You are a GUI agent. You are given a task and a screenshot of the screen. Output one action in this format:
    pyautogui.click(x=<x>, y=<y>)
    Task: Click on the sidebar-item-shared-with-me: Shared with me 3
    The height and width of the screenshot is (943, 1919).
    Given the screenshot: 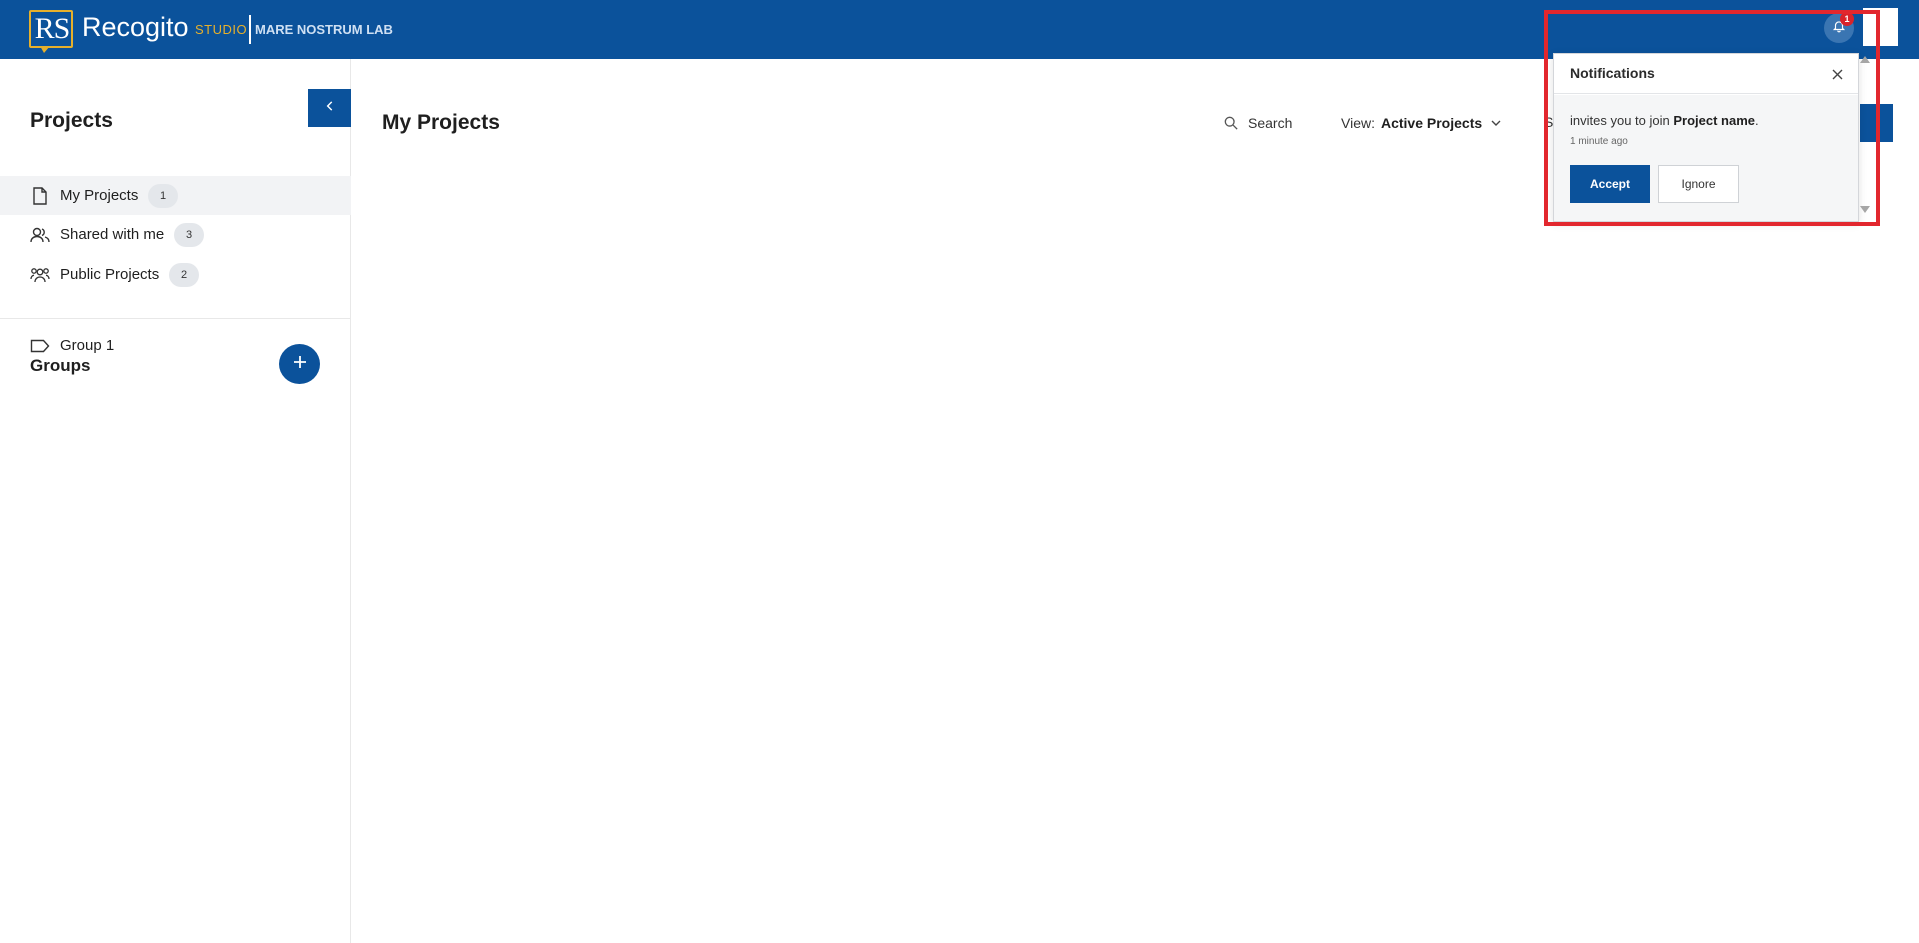 What is the action you would take?
    pyautogui.click(x=175, y=234)
    